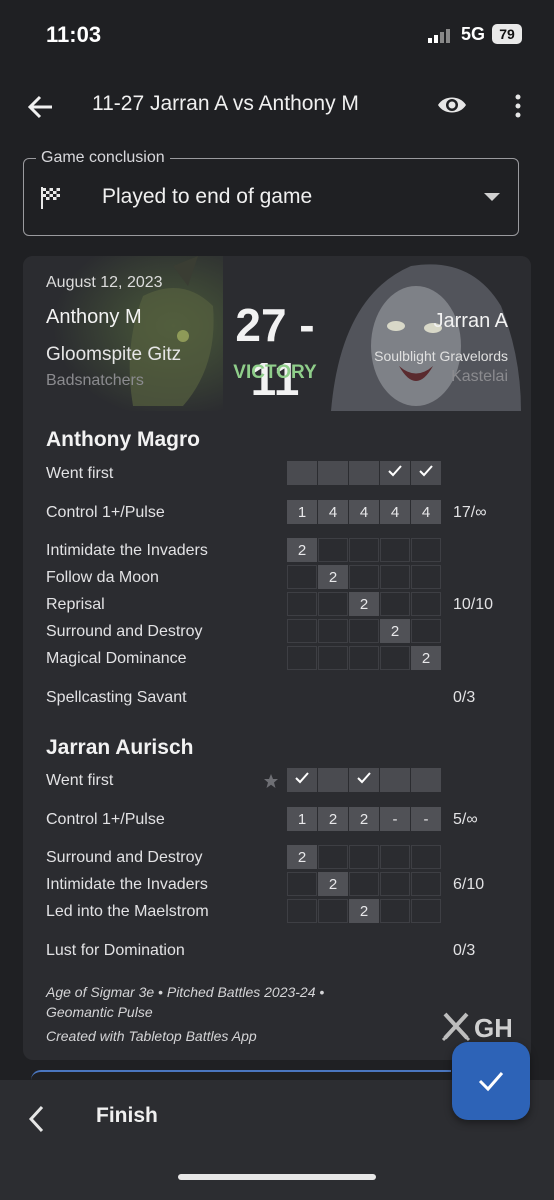 The height and width of the screenshot is (1200, 554). Describe the element at coordinates (365, 513) in the screenshot. I see `control-cells: 1 4 4 4 4` at that location.